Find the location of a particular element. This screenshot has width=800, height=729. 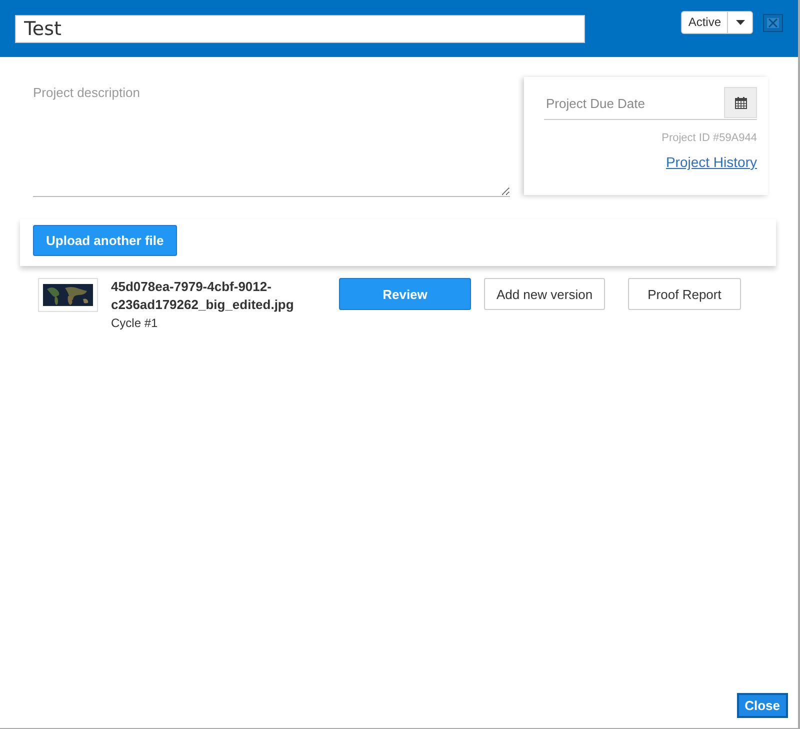

project-id: Project ID #59A944 is located at coordinates (709, 138).